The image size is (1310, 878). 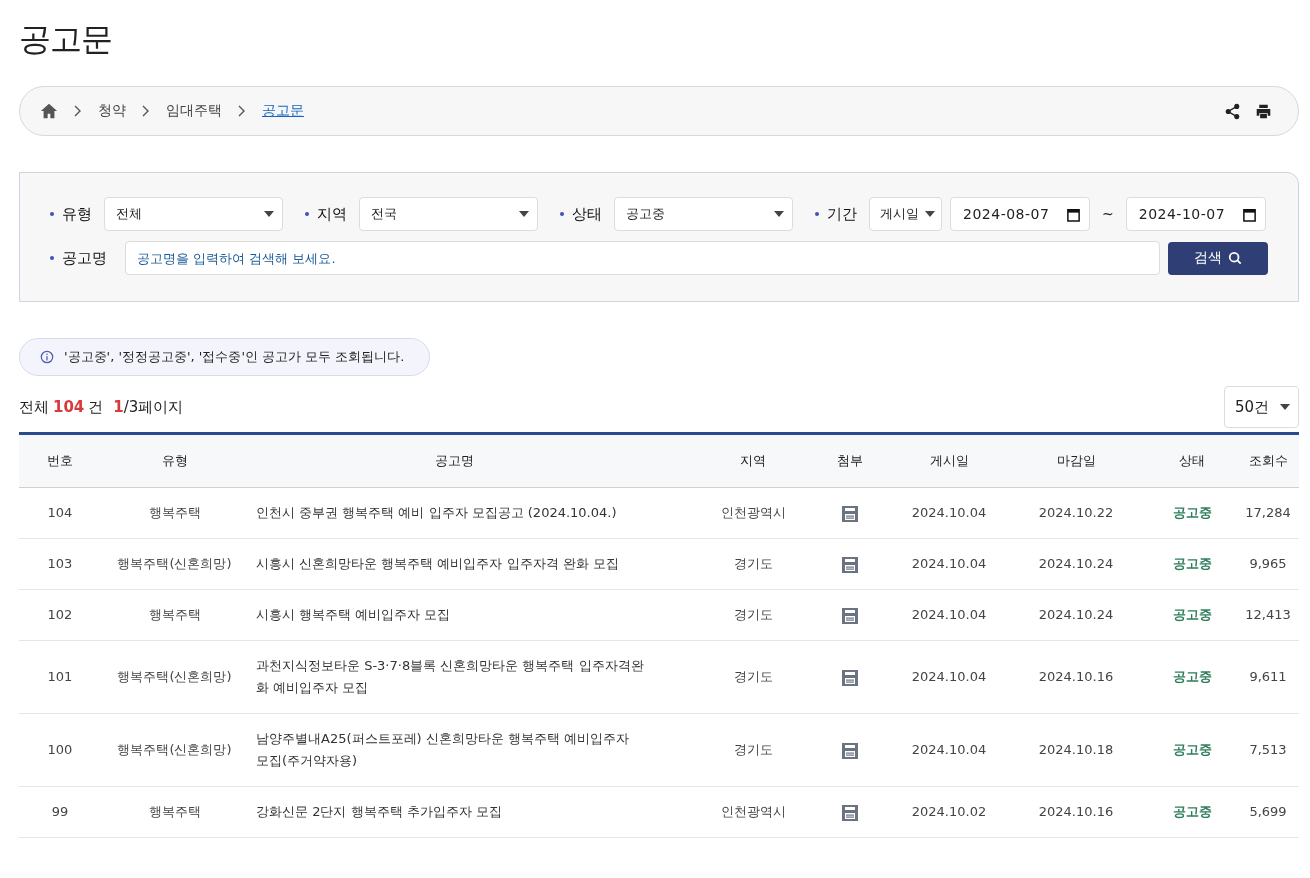 What do you see at coordinates (234, 357) in the screenshot?
I see `notice-text: '공고중', '정정공고중', '접수중'인 공고가 모두 조회됩니다.` at bounding box center [234, 357].